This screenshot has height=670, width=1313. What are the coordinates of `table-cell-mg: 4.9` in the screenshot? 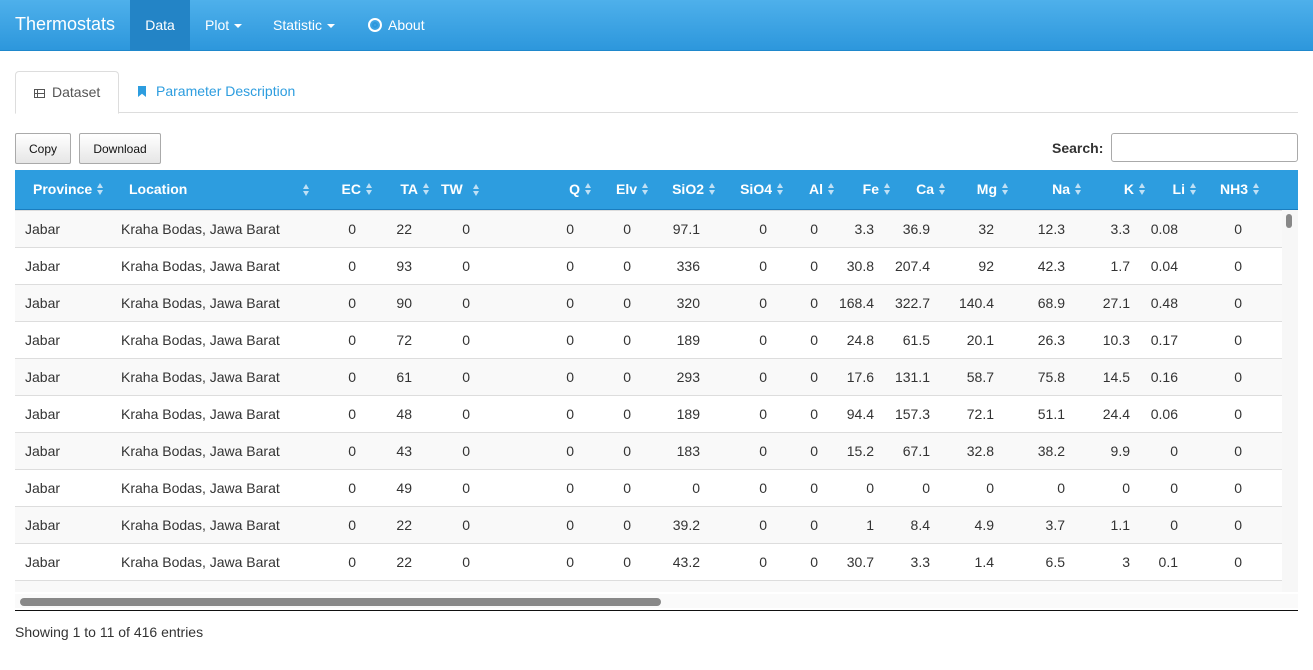 It's located at (984, 525).